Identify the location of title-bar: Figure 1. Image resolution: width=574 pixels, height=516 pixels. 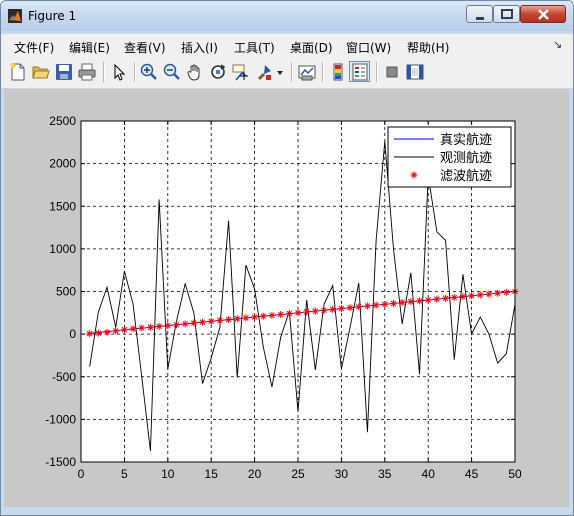
(287, 16).